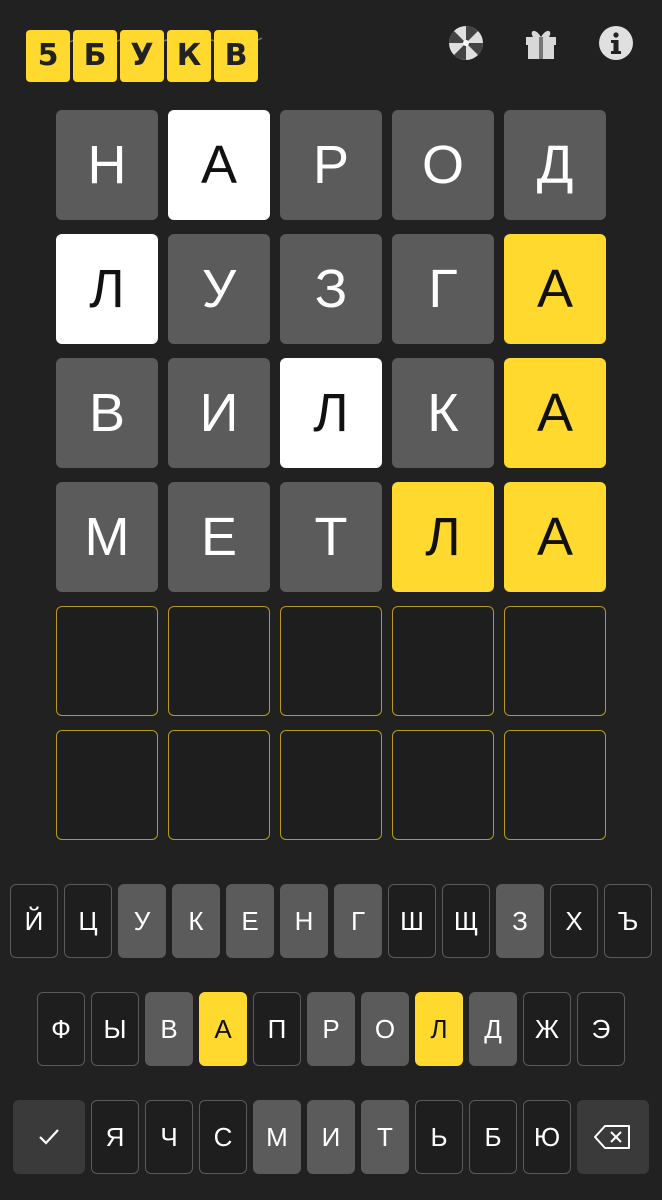 This screenshot has width=662, height=1200. I want to click on keyboard-key: Б, so click(493, 1137).